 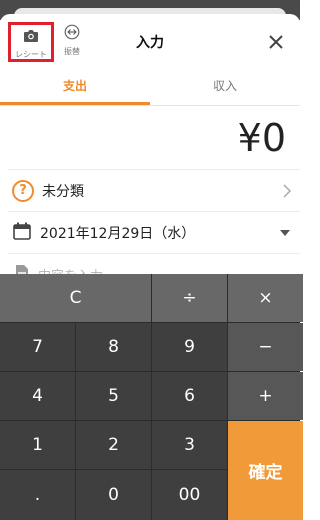 What do you see at coordinates (75, 298) in the screenshot?
I see `clear-key: C` at bounding box center [75, 298].